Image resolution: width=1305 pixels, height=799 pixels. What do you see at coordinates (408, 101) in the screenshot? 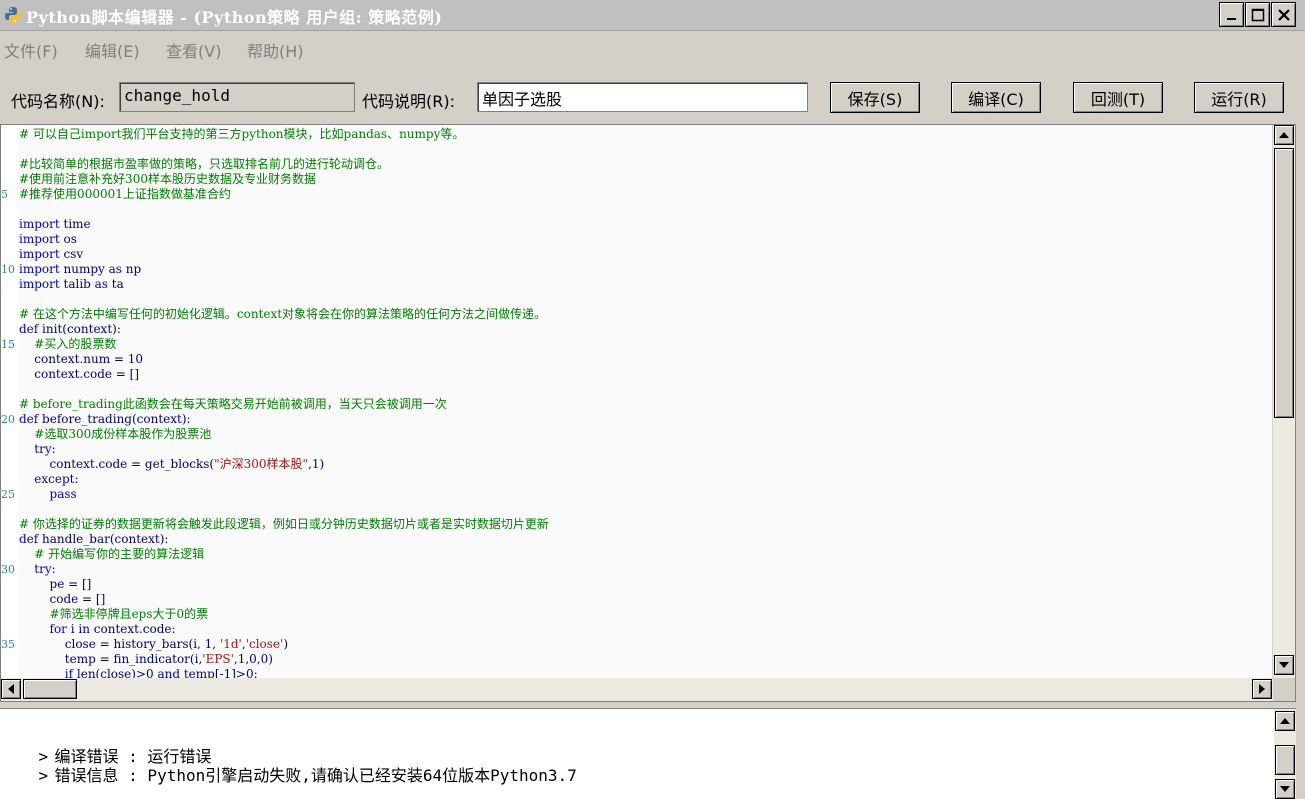
I see `code-desc-label: 代码说明(R):` at bounding box center [408, 101].